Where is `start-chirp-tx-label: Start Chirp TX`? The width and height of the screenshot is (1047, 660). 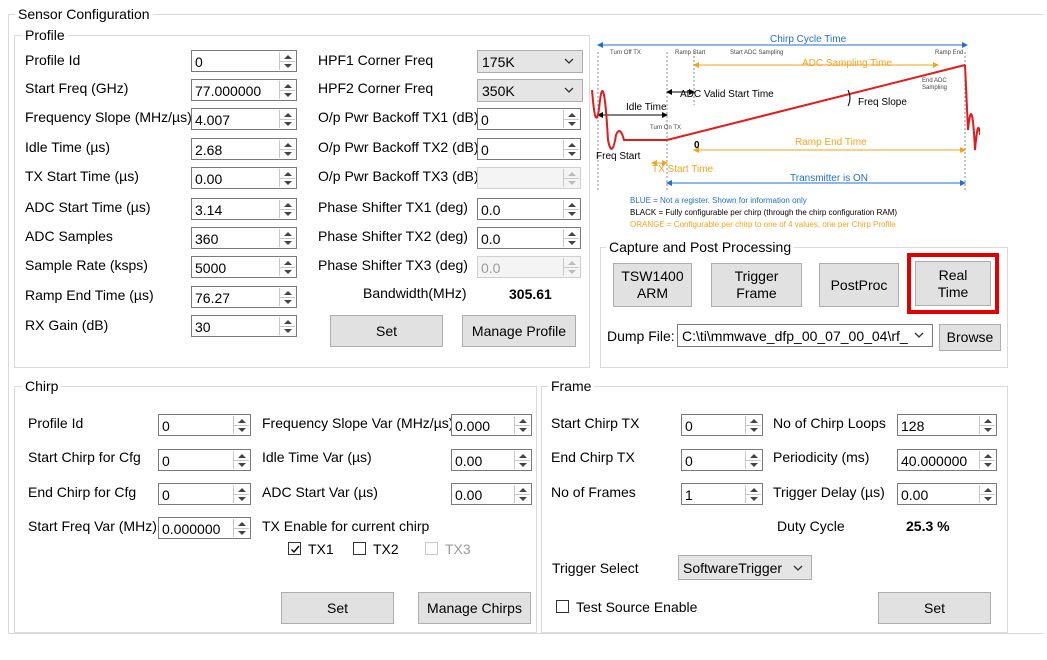 start-chirp-tx-label: Start Chirp TX is located at coordinates (595, 423).